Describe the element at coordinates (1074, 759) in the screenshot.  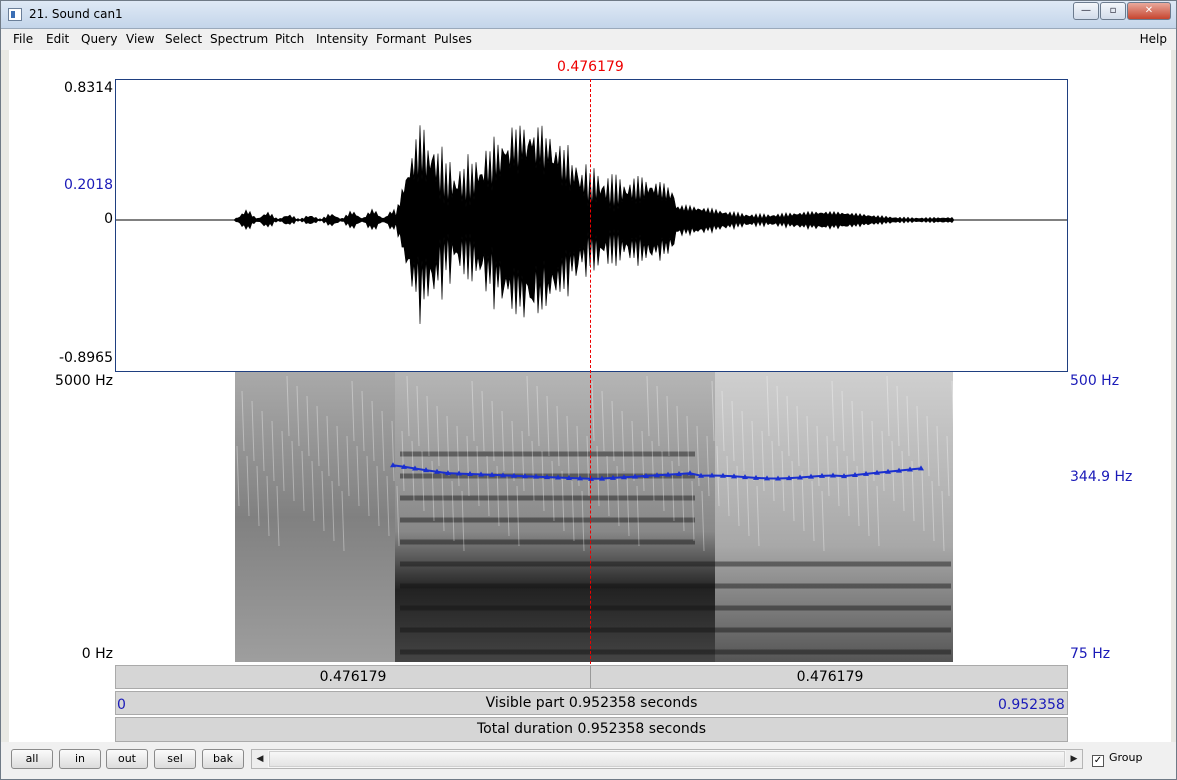
I see `scroll-right-icon: ▶` at that location.